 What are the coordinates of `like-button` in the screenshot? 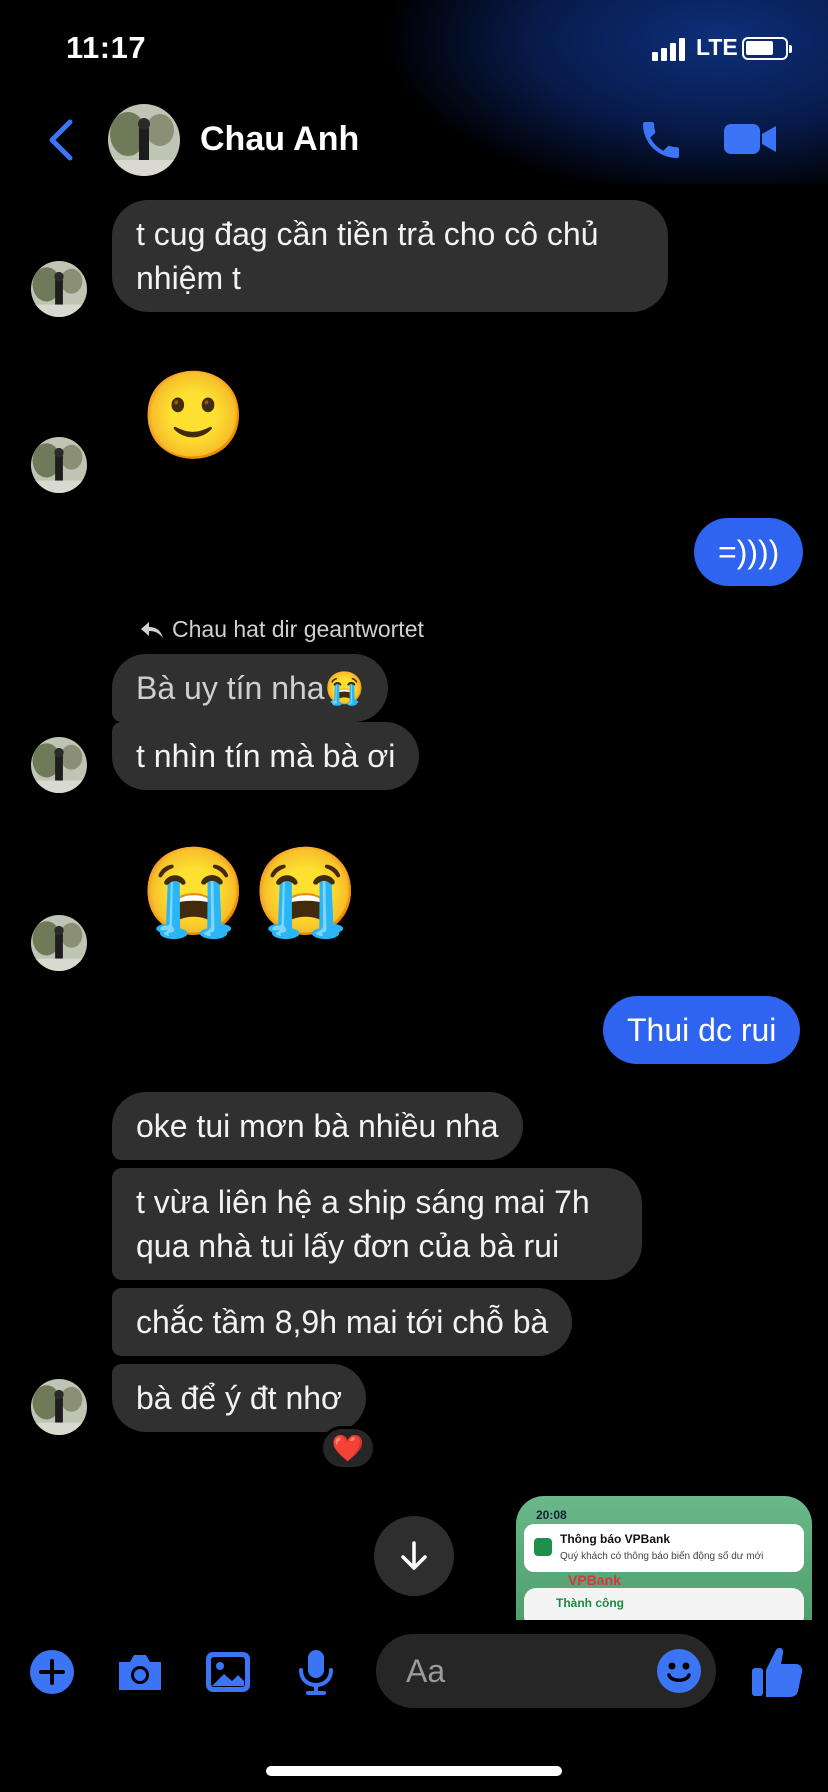 It's located at (777, 1672).